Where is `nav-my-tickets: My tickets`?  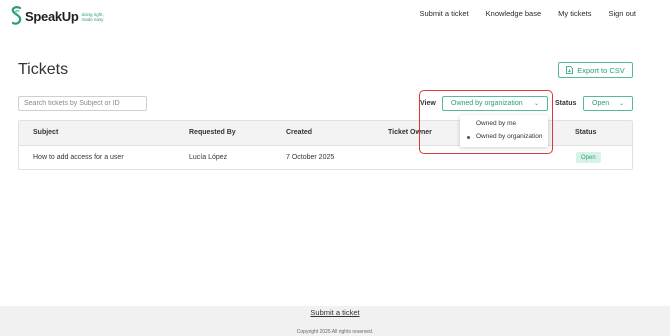
nav-my-tickets: My tickets is located at coordinates (574, 13).